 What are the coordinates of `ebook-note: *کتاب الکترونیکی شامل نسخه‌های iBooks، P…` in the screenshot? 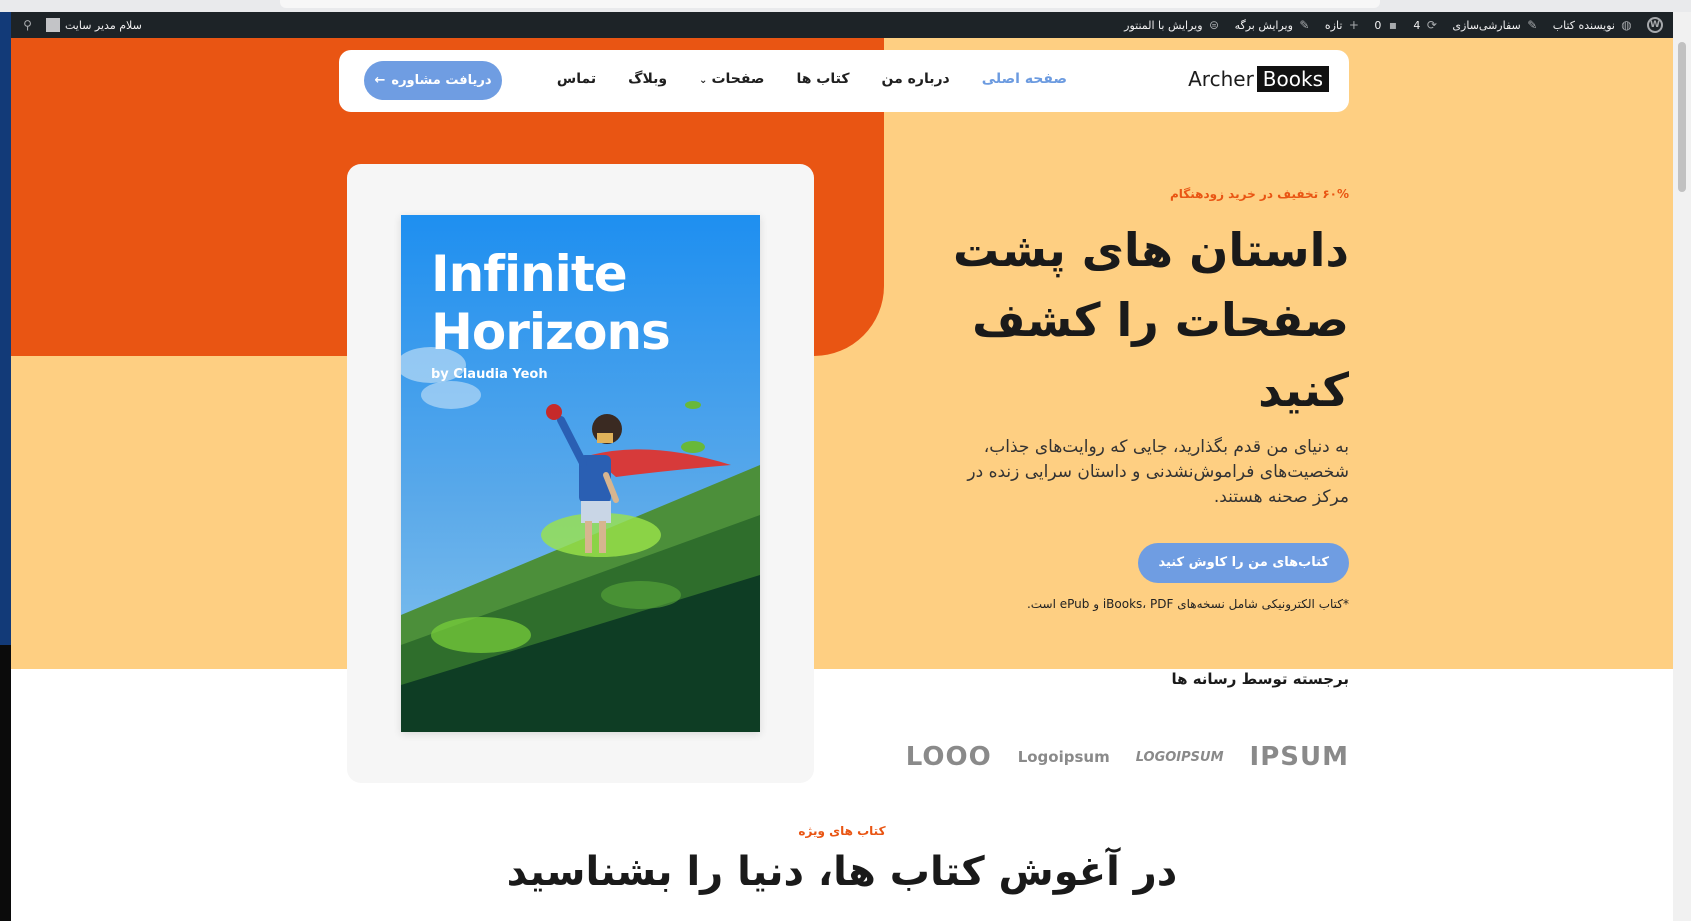 It's located at (1187, 604).